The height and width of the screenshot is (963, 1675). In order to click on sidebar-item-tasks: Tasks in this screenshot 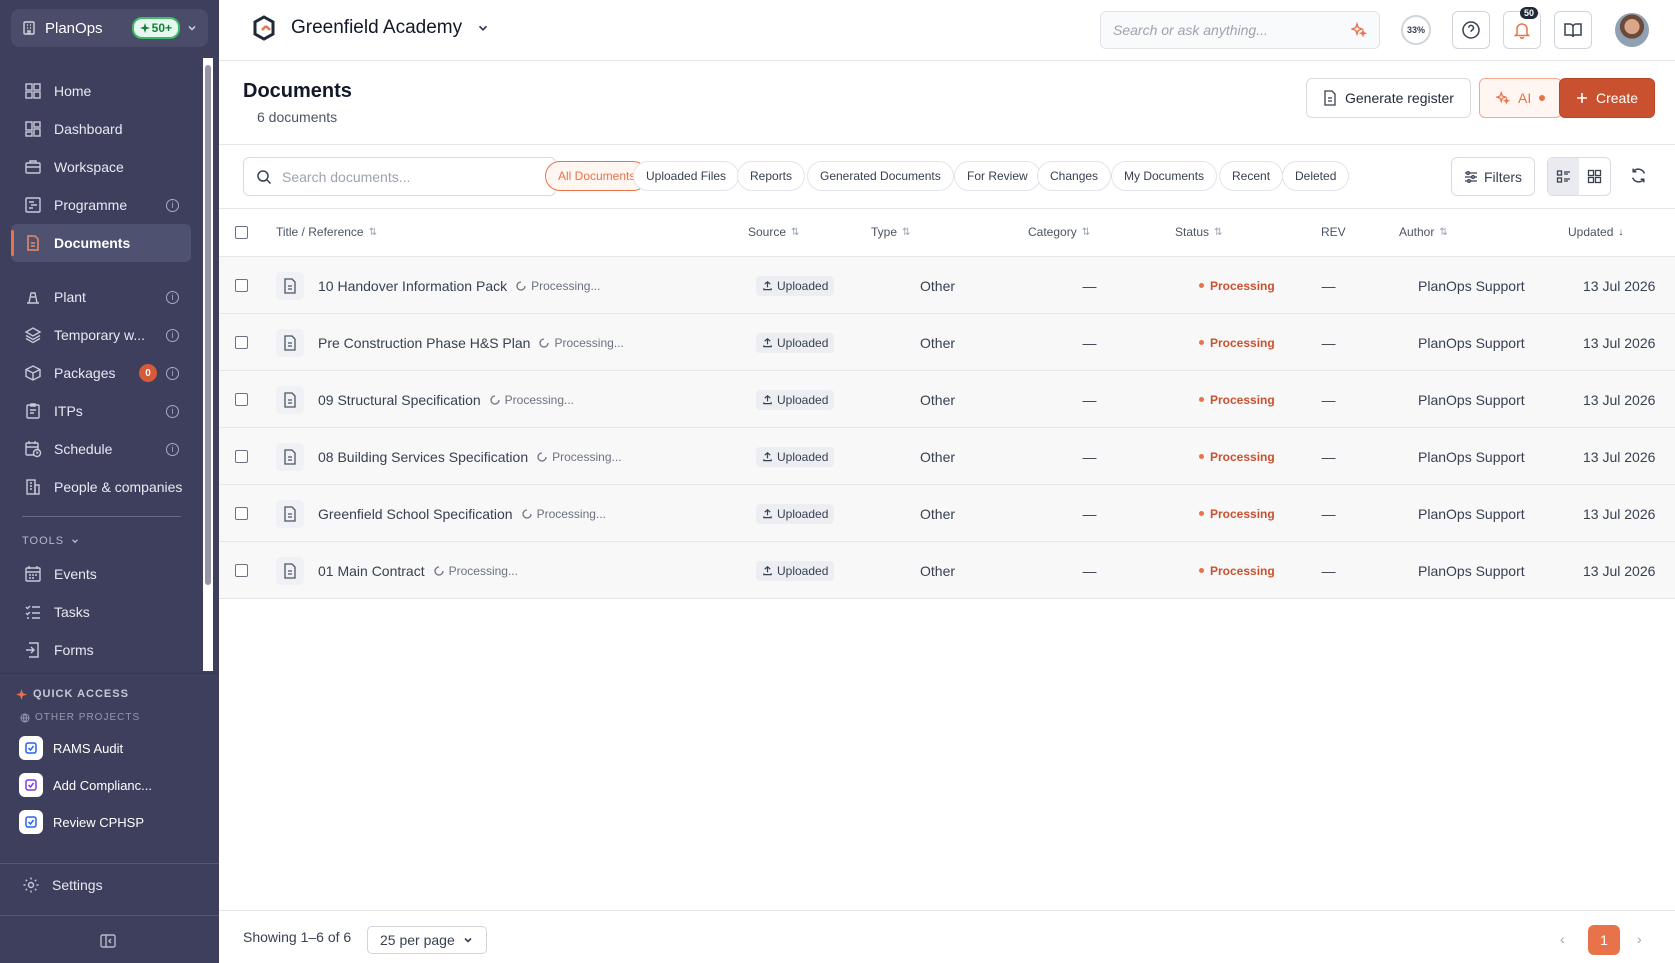, I will do `click(101, 612)`.